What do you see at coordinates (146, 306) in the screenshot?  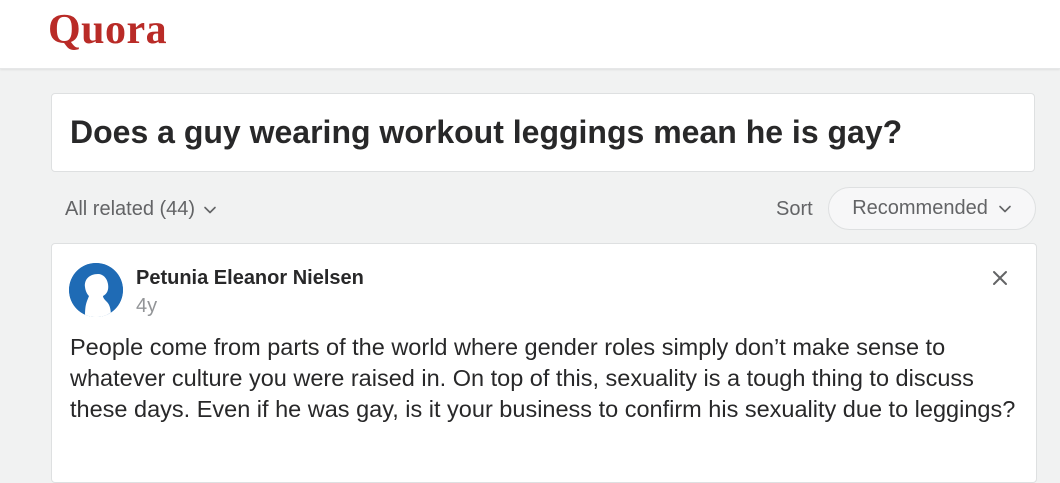 I see `answer-timestamp: 4y` at bounding box center [146, 306].